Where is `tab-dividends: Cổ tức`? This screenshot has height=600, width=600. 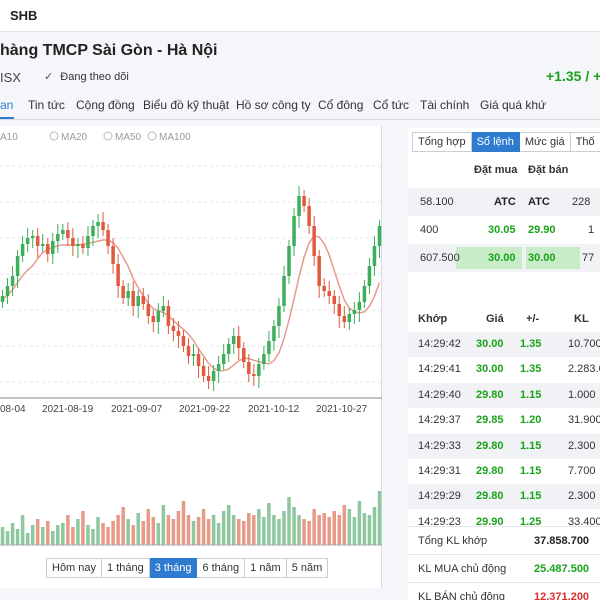
tab-dividends: Cổ tức is located at coordinates (391, 105).